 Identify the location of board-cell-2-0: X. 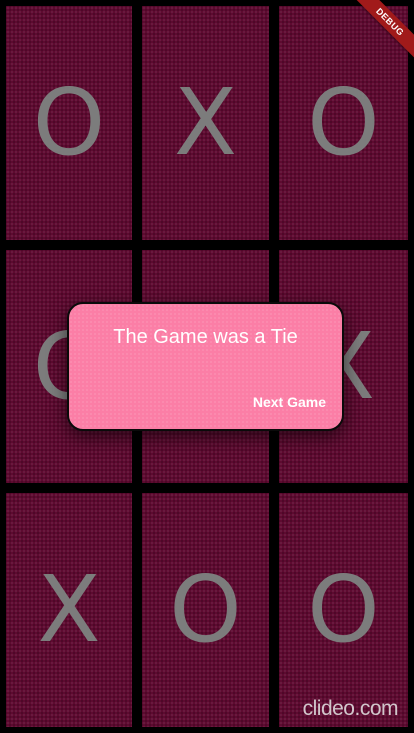
(69, 610).